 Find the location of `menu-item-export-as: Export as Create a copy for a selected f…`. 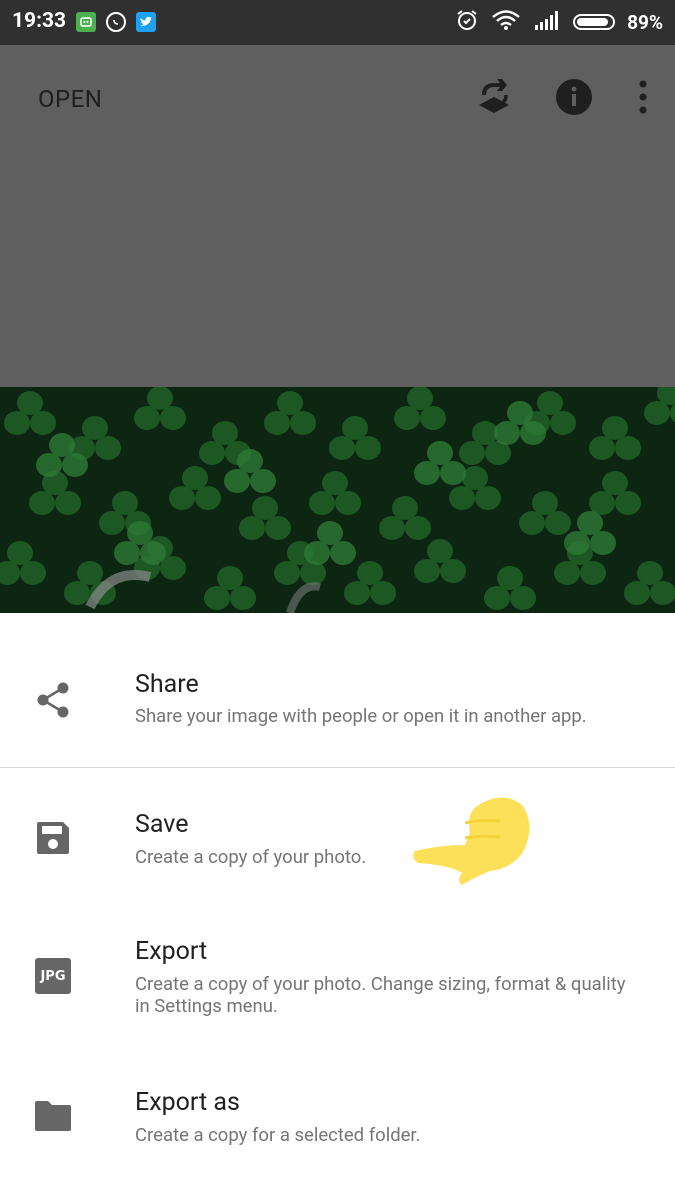

menu-item-export-as: Export as Create a copy for a selected f… is located at coordinates (337, 1113).